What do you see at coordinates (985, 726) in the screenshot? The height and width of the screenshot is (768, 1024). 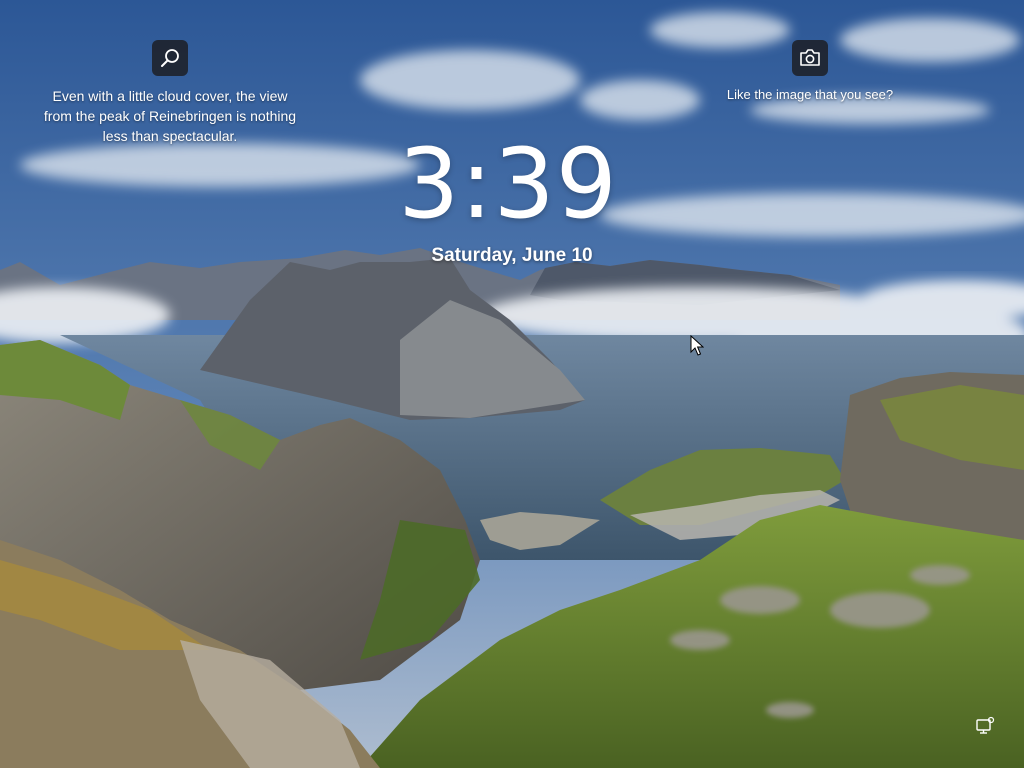 I see `network-icon` at bounding box center [985, 726].